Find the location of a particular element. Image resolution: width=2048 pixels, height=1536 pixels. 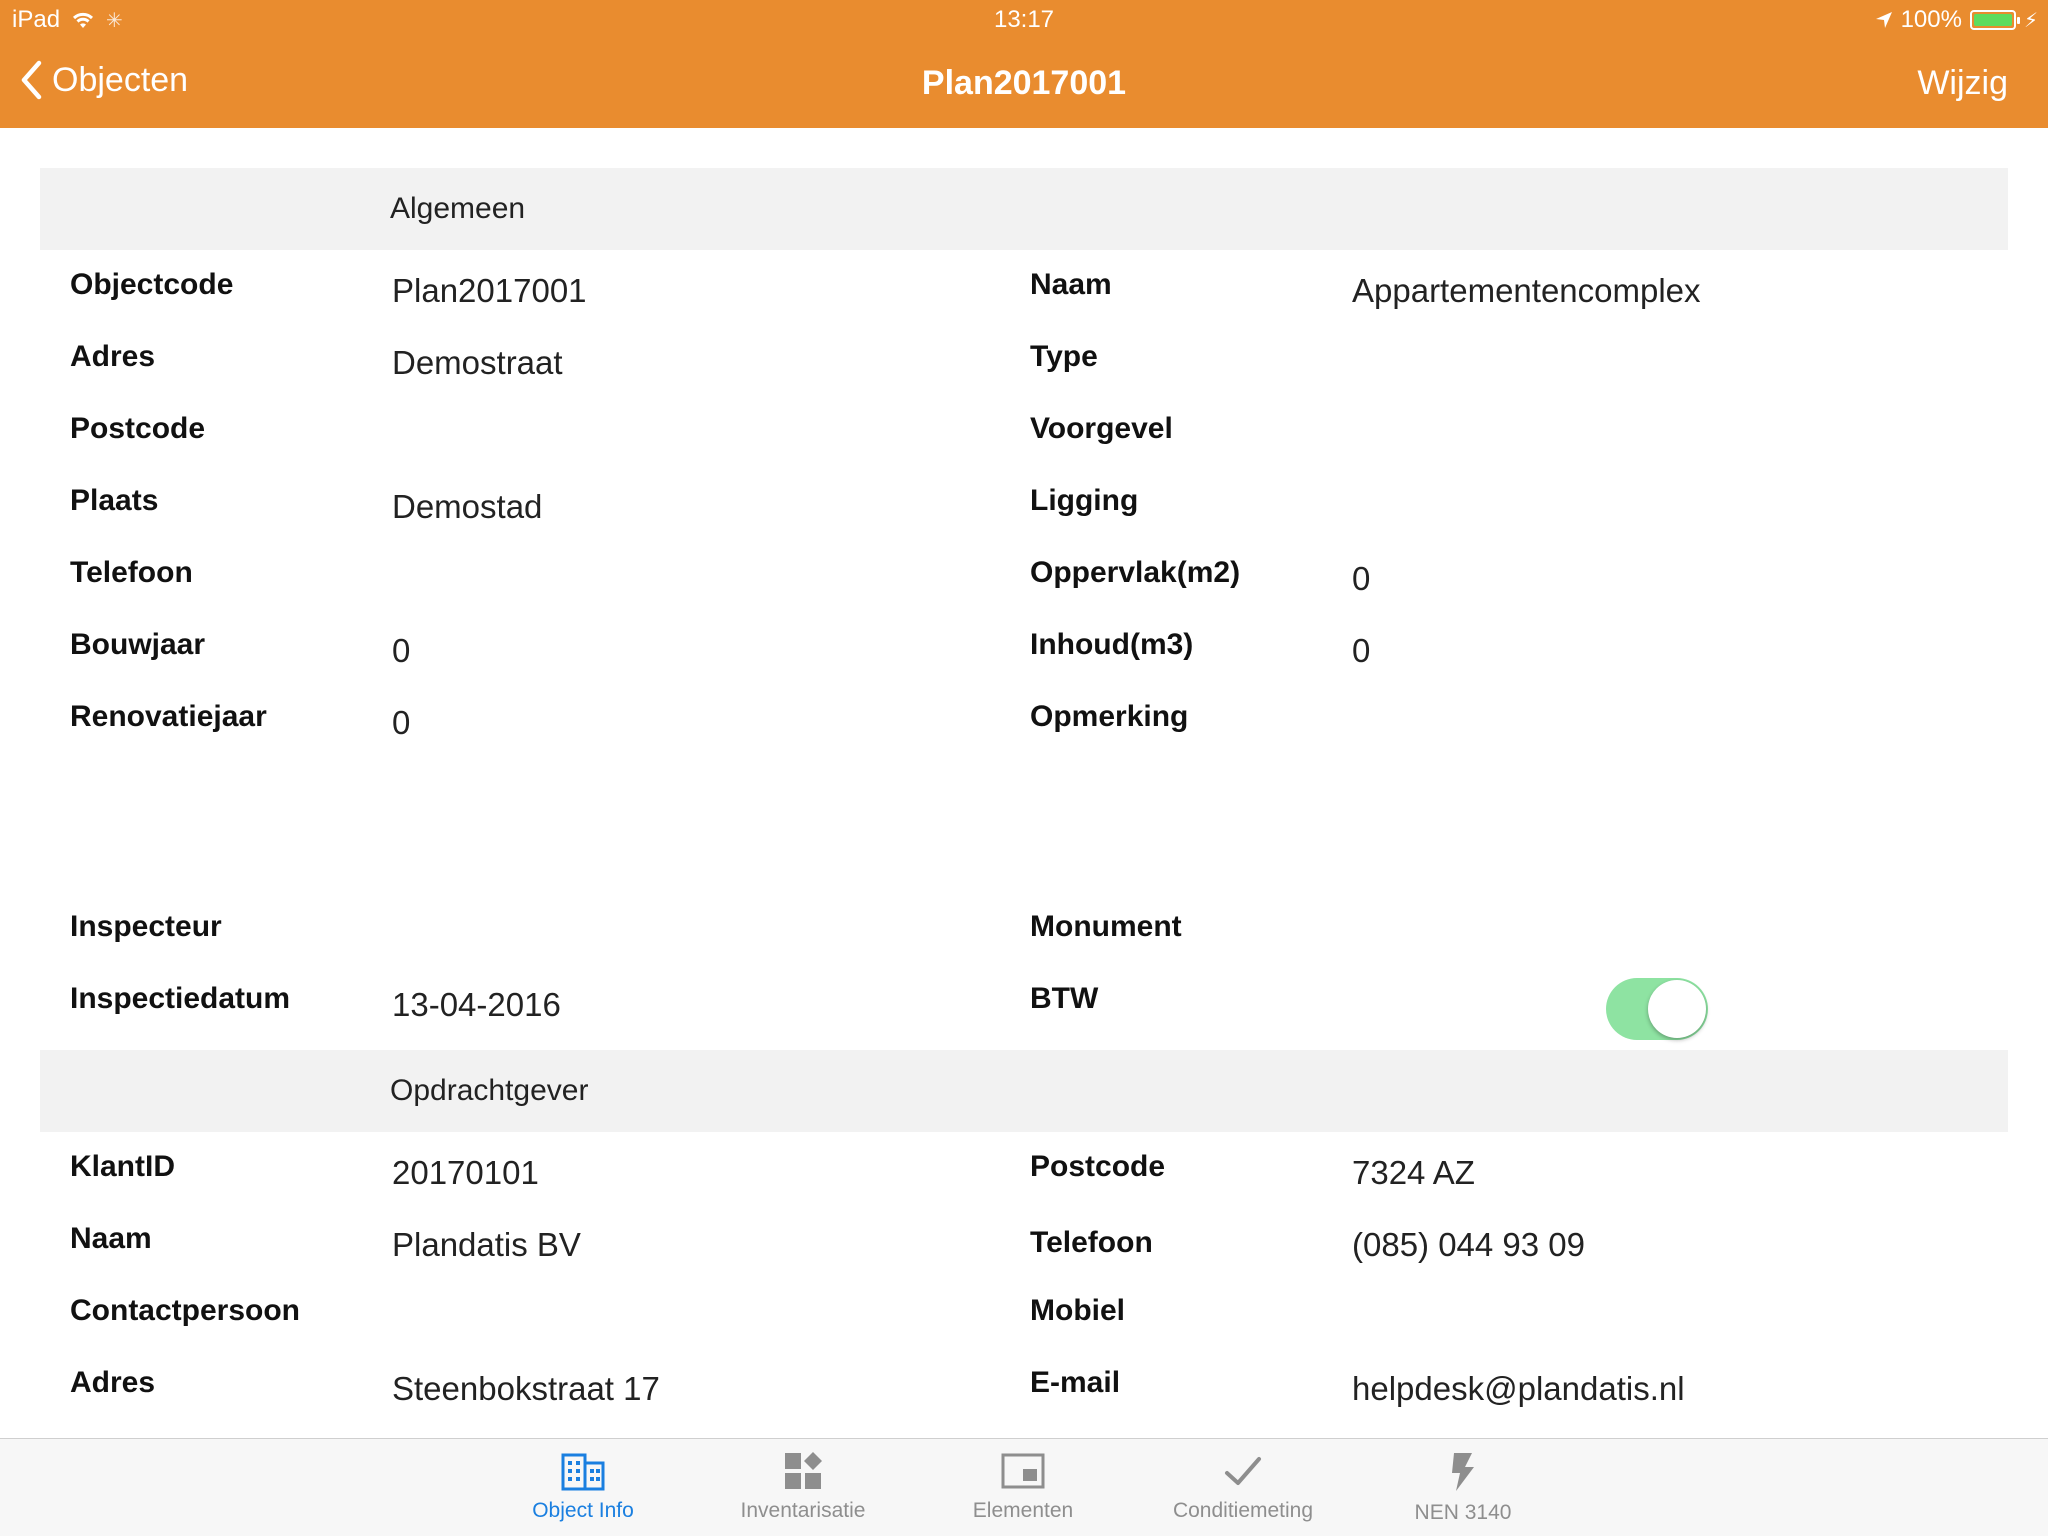

value-adres: Demostraat is located at coordinates (477, 363).